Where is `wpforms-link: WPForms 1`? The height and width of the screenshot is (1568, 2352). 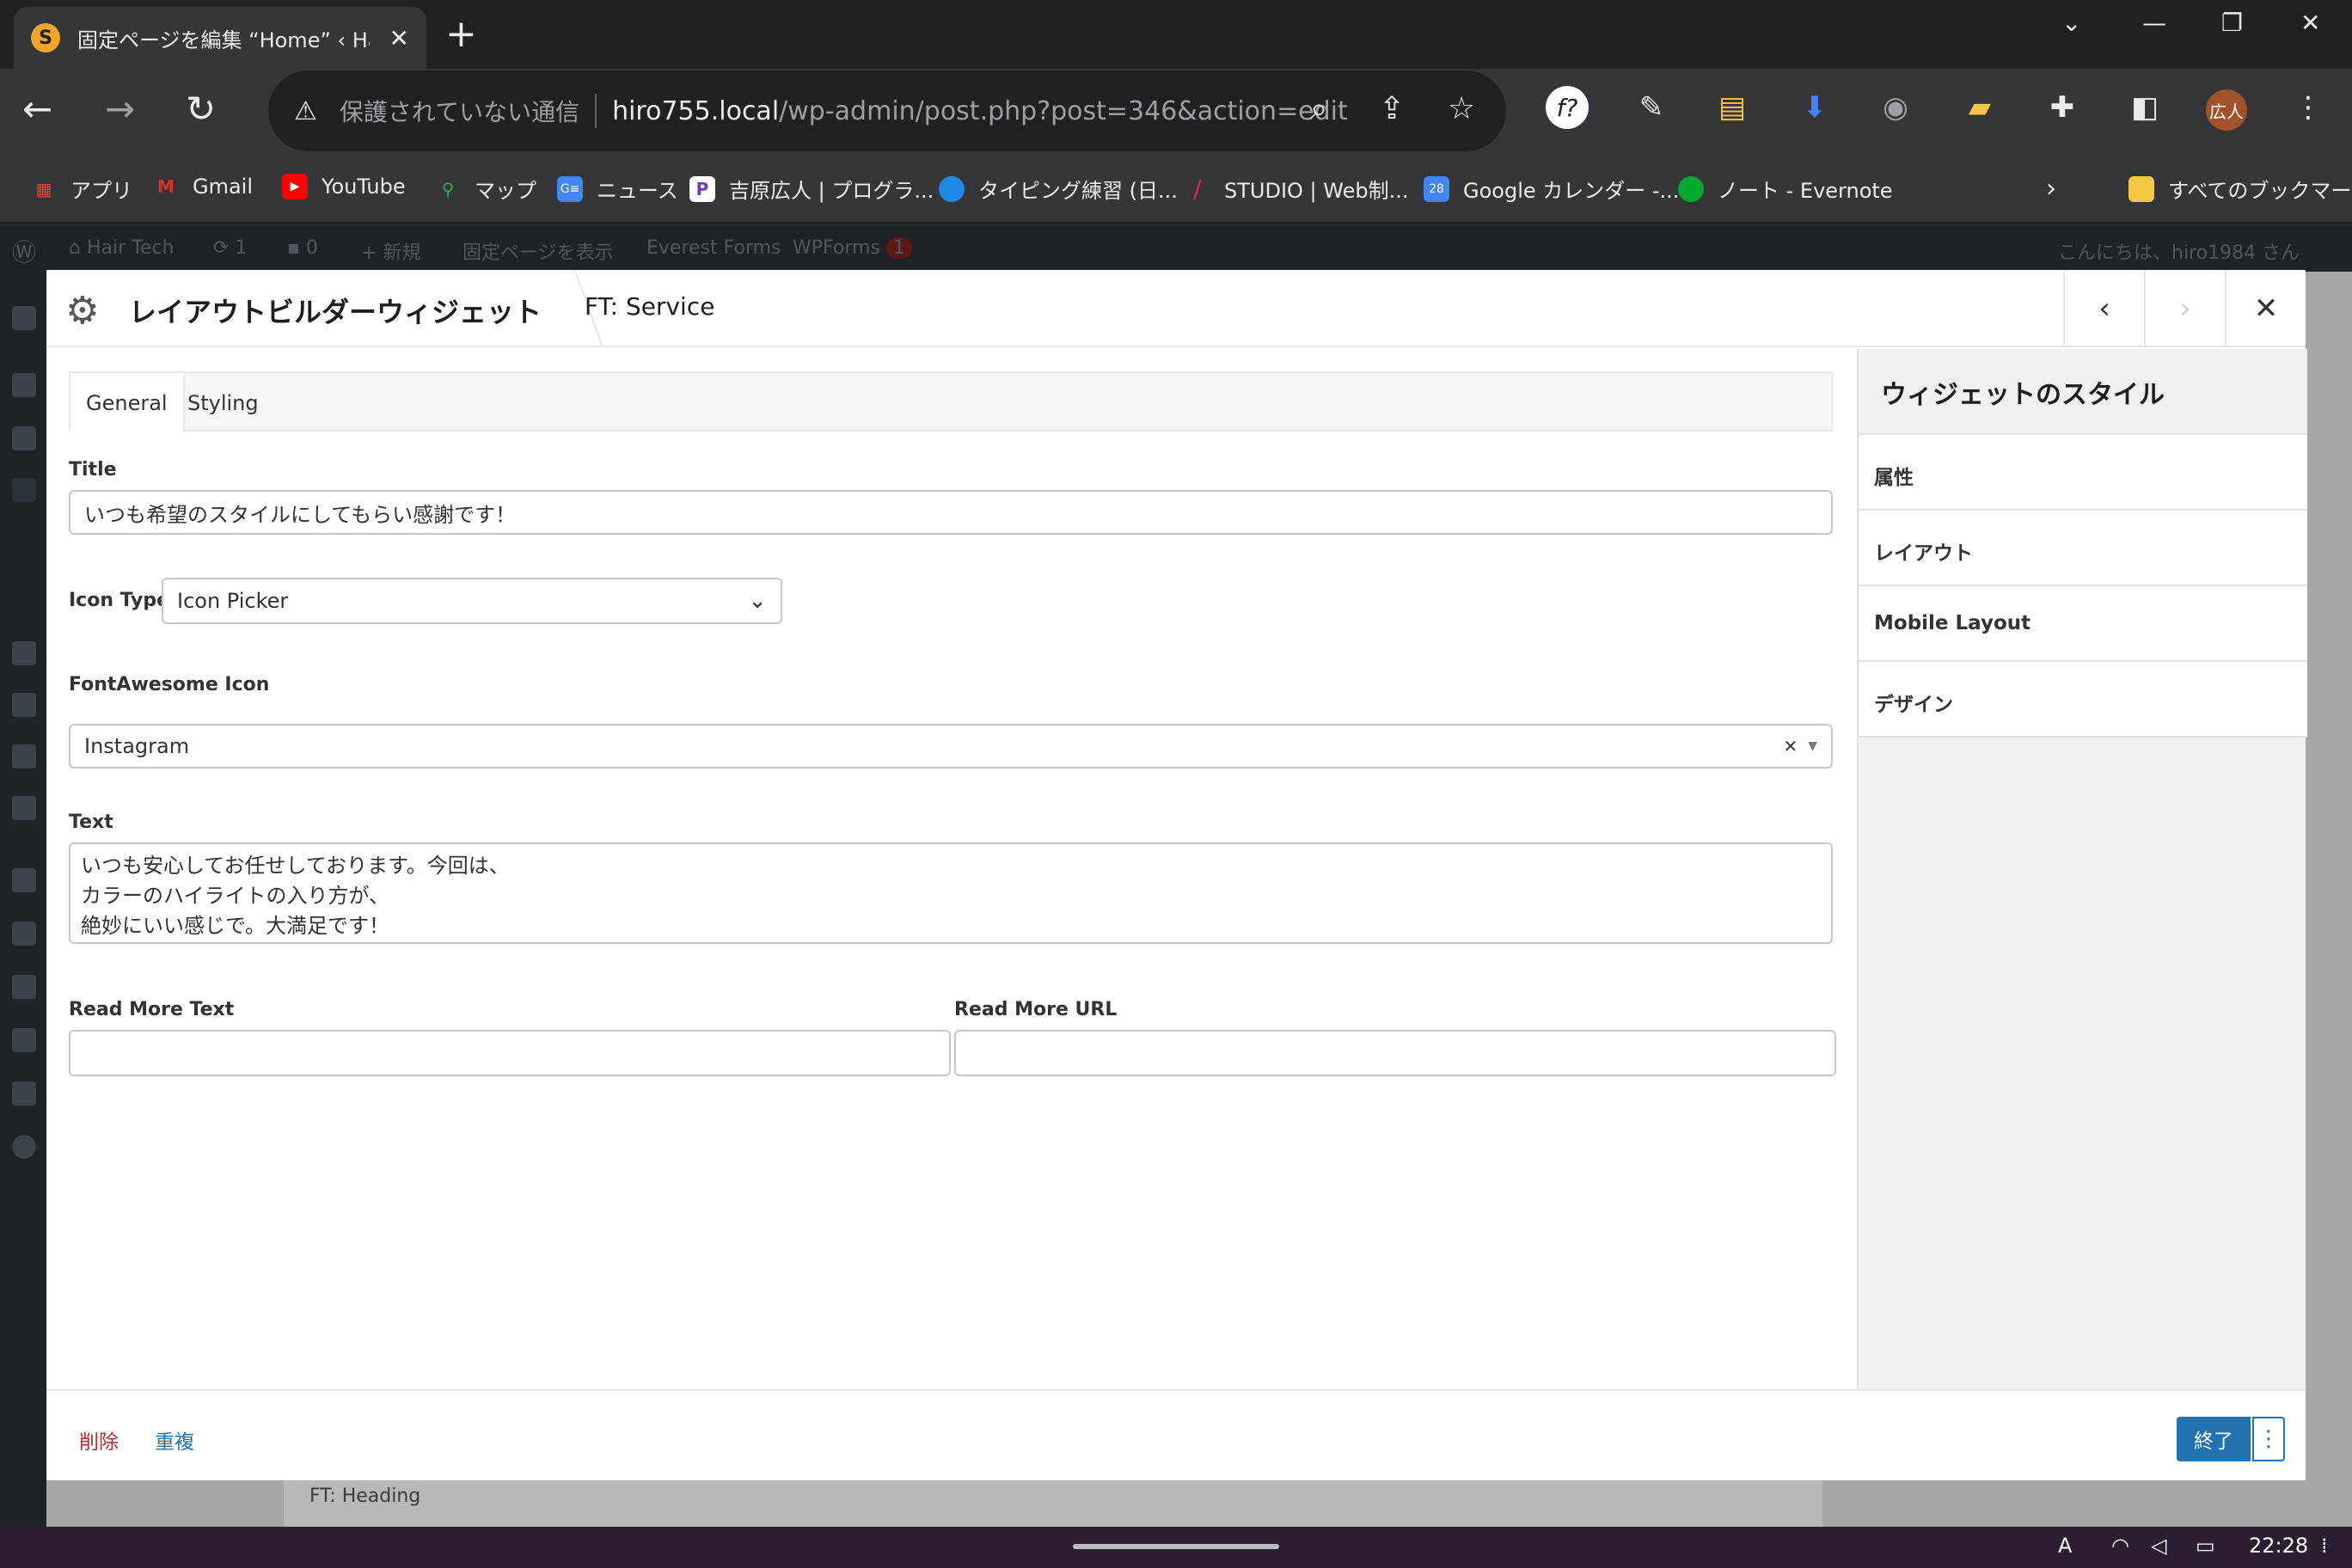
wpforms-link: WPForms 1 is located at coordinates (852, 248).